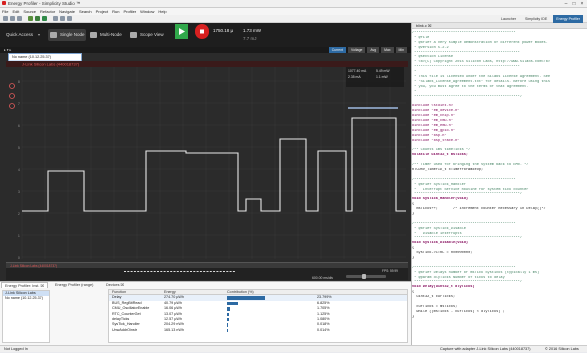 The image size is (587, 353). Describe the element at coordinates (24, 285) in the screenshot. I see `tab-energy-profiler-inst: Energy Profiler: Inst. ☒` at that location.